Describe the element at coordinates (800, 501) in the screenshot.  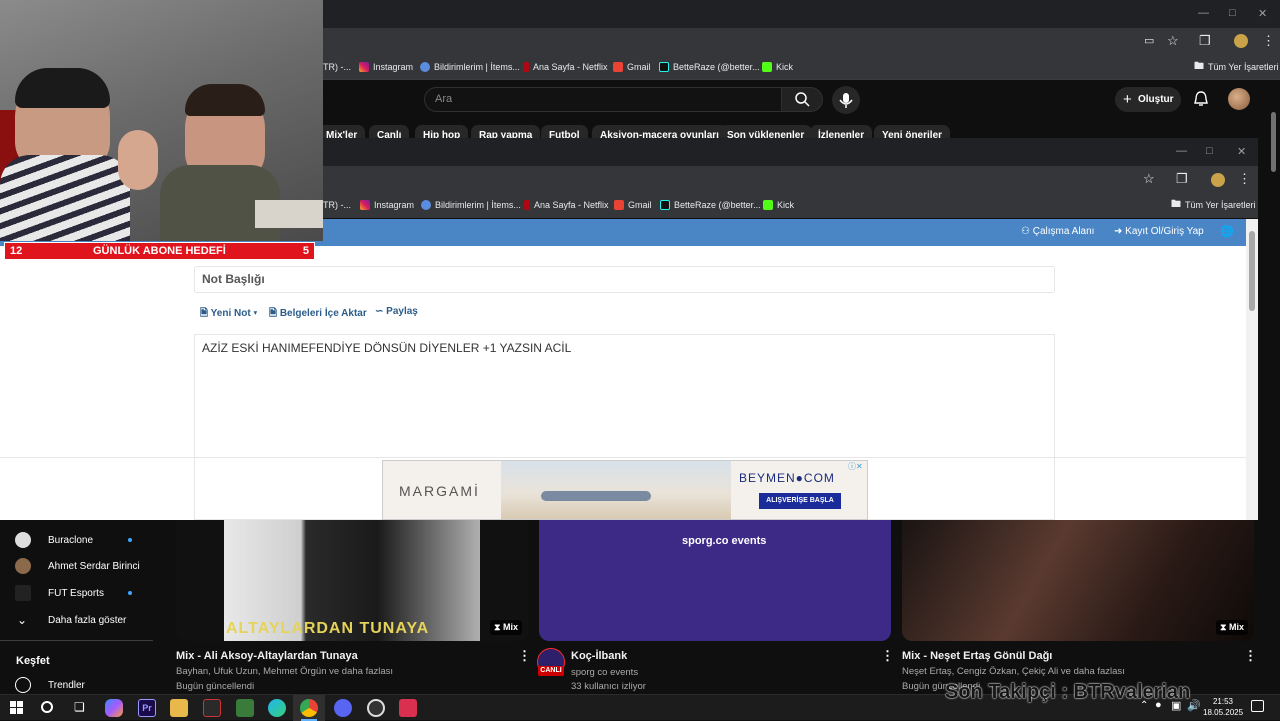
I see `ad-cta-button: ALIŞVERİŞE BAŞLA` at that location.